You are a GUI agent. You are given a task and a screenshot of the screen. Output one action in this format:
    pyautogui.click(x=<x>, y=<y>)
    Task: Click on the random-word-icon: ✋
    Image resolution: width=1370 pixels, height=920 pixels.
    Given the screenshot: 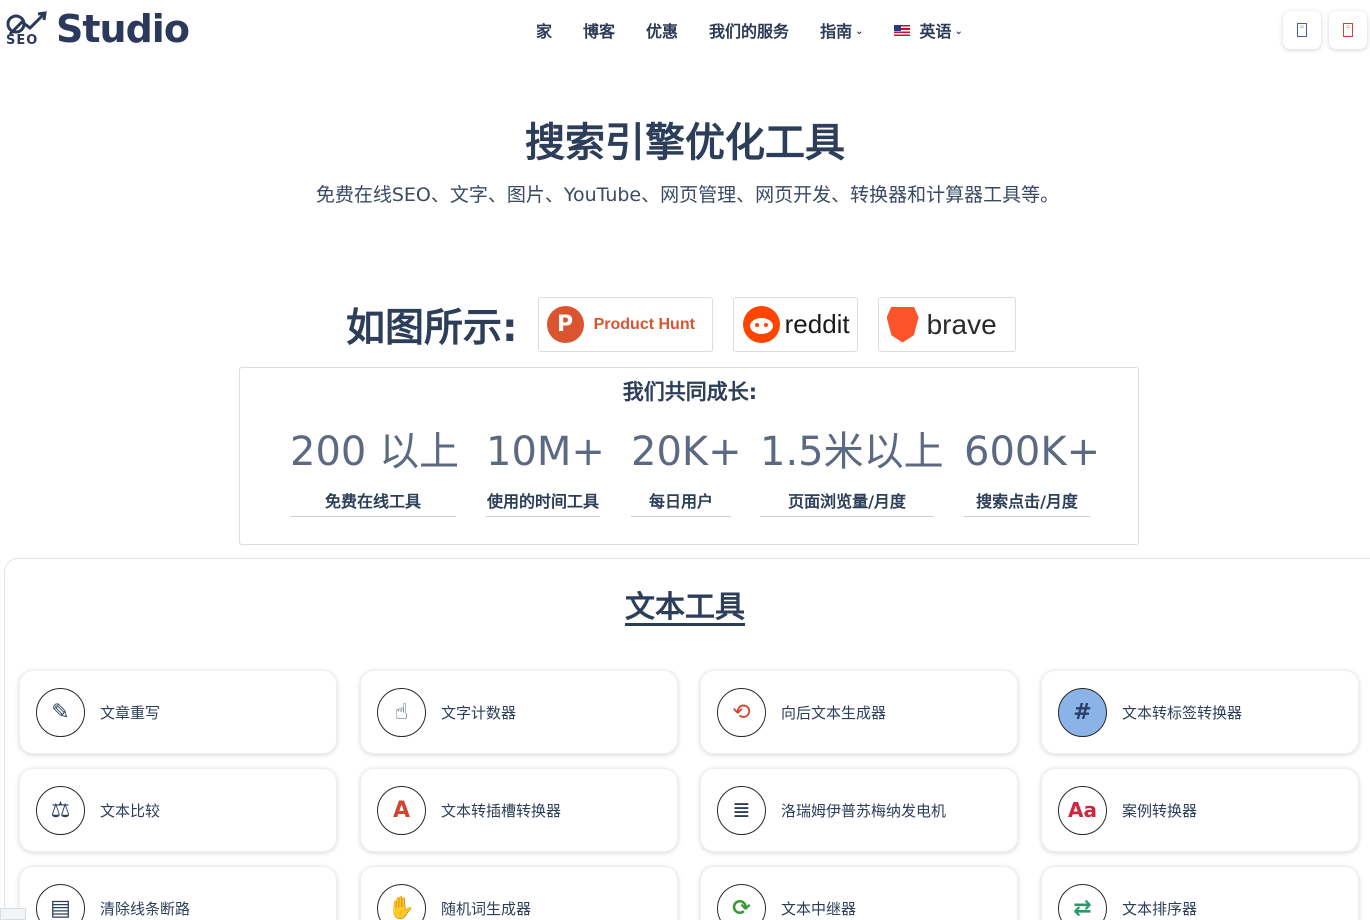 What is the action you would take?
    pyautogui.click(x=401, y=901)
    